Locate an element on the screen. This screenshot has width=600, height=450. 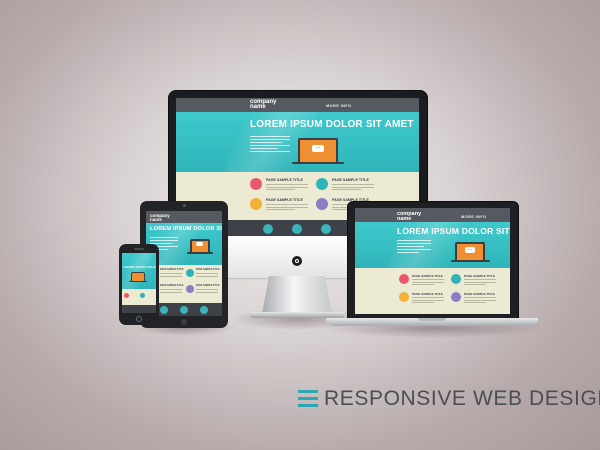
phone-speaker is located at coordinates (139, 249).